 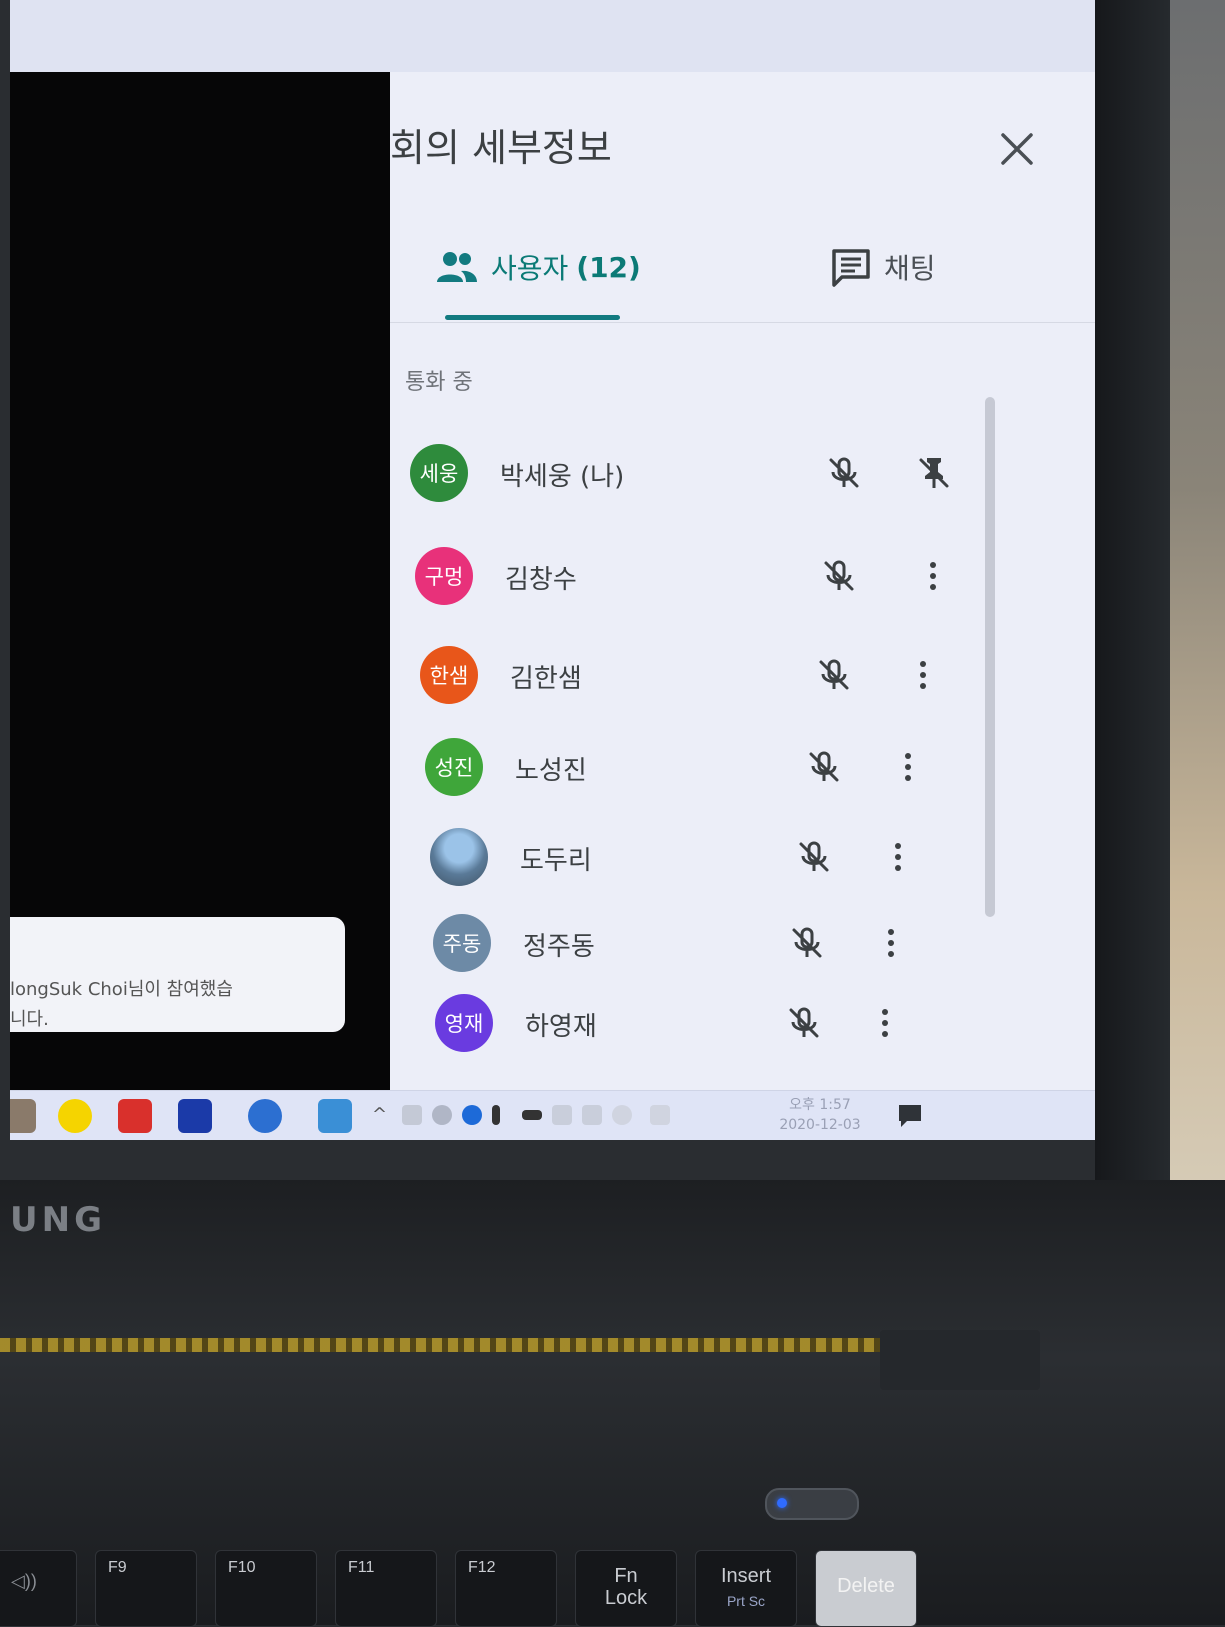 What do you see at coordinates (386, 1588) in the screenshot?
I see `key-f11: F11` at bounding box center [386, 1588].